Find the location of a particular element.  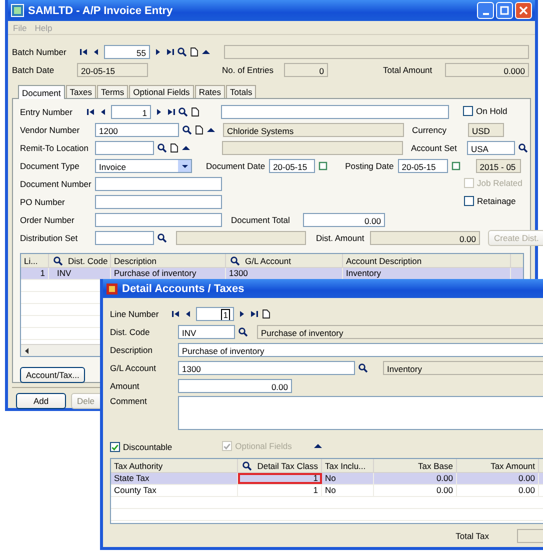

checkbox-label: Optional Fields is located at coordinates (263, 446).